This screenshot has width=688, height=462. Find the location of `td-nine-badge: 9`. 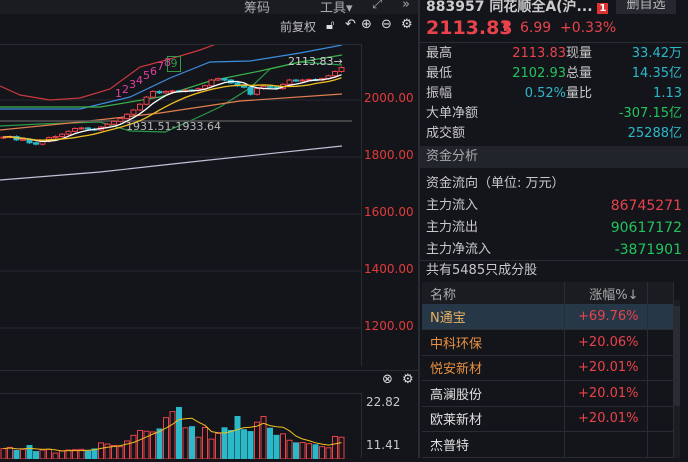

td-nine-badge: 9 is located at coordinates (174, 64).